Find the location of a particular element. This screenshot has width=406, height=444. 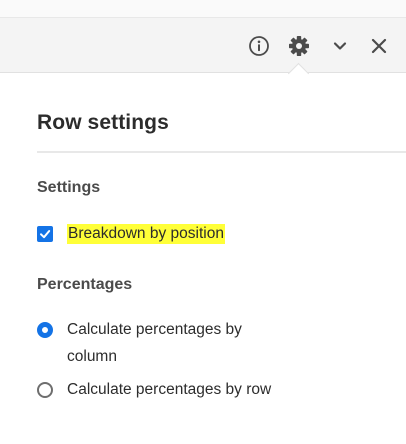

chevron-down-icon is located at coordinates (340, 46).